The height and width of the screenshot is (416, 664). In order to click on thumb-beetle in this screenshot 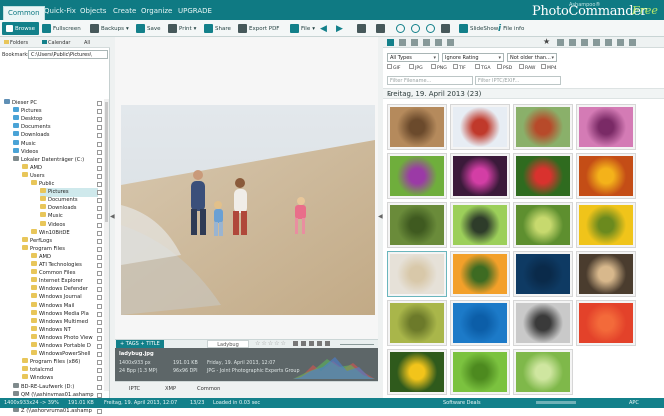, I will do `click(480, 225)`.